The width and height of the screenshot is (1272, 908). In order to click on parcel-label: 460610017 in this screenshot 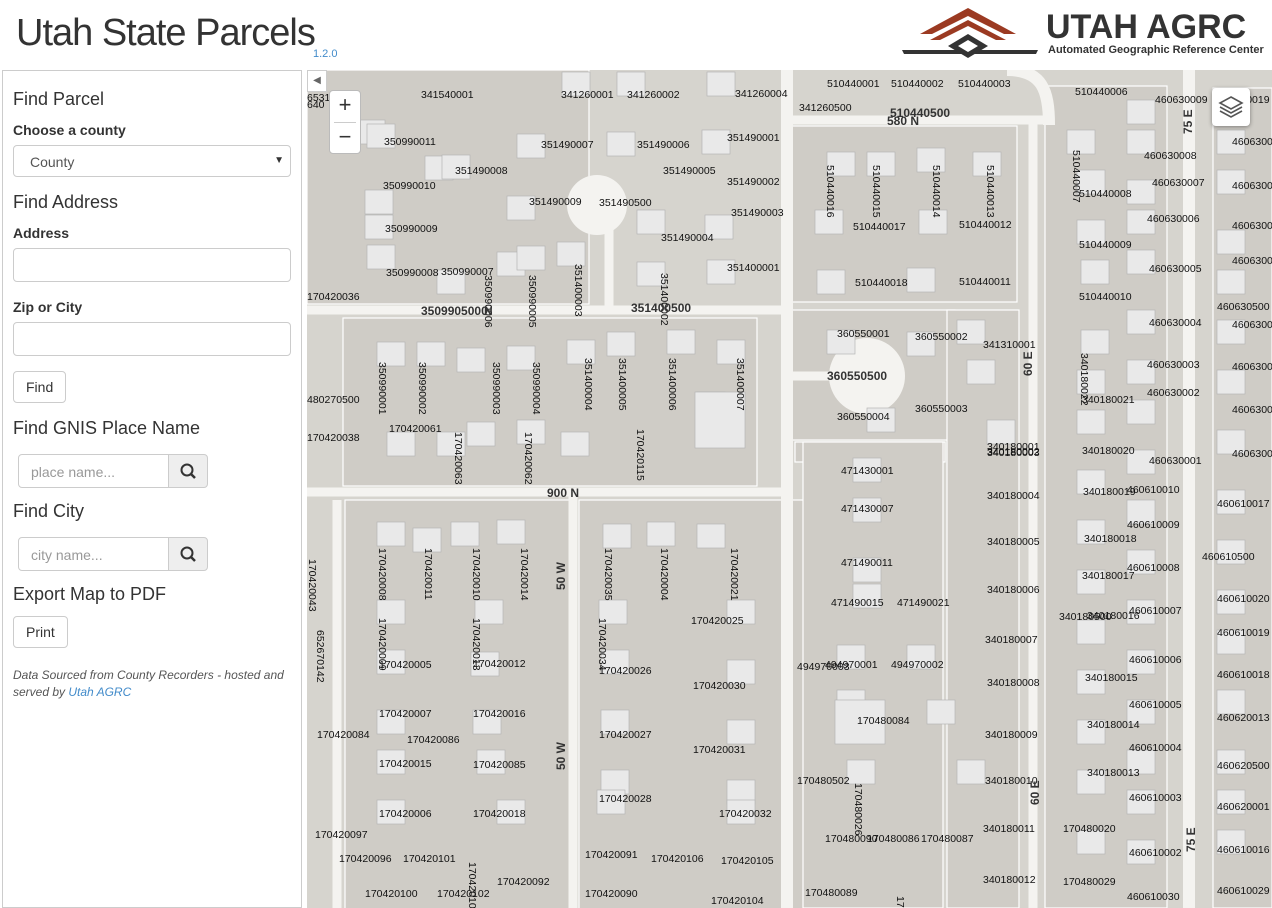, I will do `click(1243, 504)`.